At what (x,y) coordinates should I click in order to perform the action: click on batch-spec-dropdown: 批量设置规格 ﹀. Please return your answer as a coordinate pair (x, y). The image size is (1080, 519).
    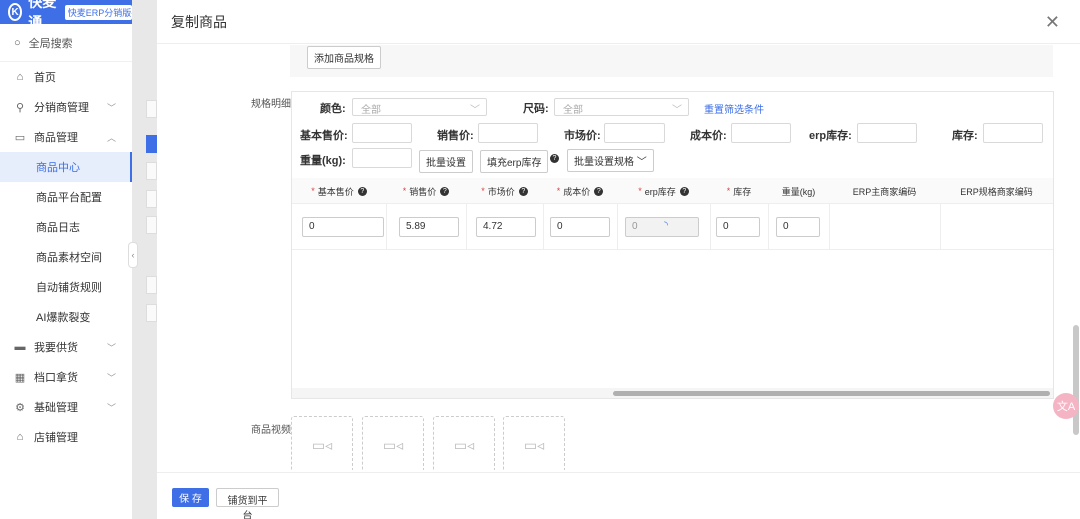
    Looking at the image, I should click on (610, 160).